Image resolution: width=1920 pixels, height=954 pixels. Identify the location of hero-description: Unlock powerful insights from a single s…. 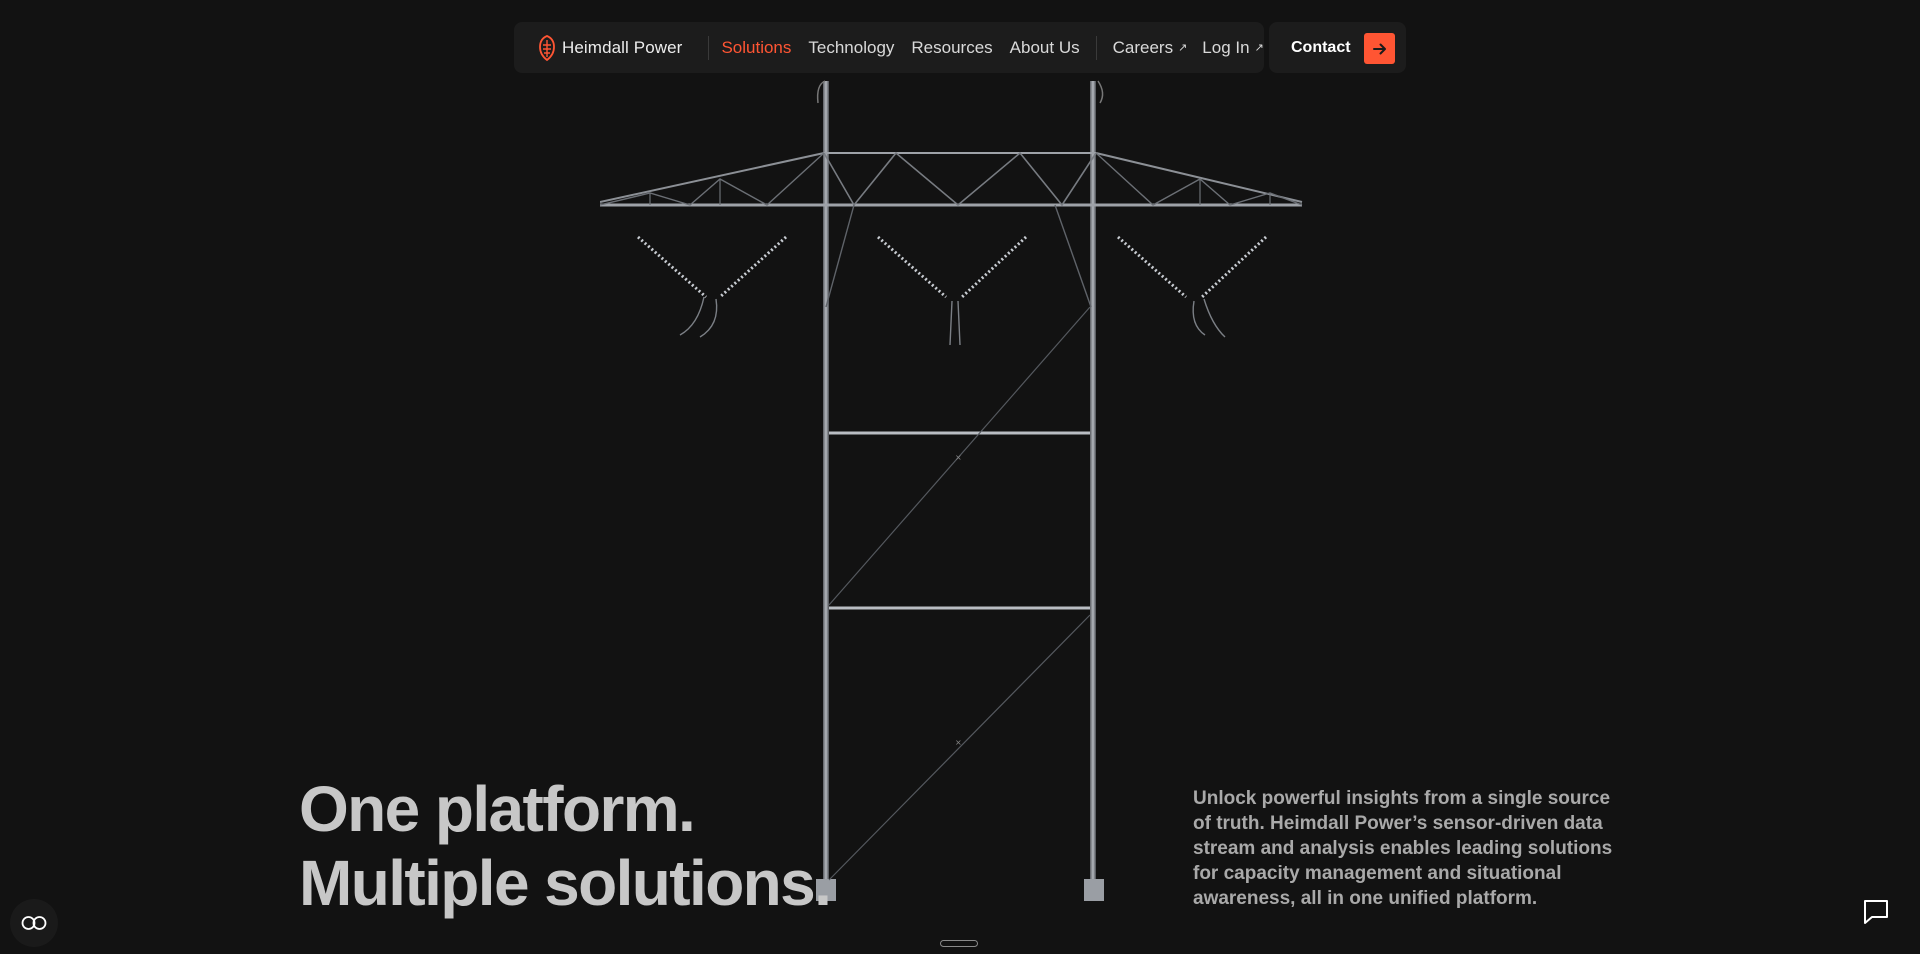
(1403, 848).